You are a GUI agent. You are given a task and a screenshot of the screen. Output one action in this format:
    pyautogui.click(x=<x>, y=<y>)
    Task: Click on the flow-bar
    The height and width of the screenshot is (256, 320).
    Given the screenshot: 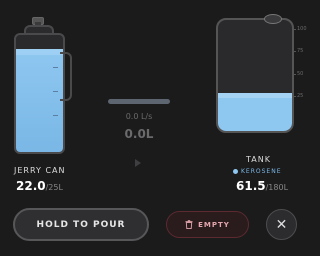 What is the action you would take?
    pyautogui.click(x=139, y=101)
    